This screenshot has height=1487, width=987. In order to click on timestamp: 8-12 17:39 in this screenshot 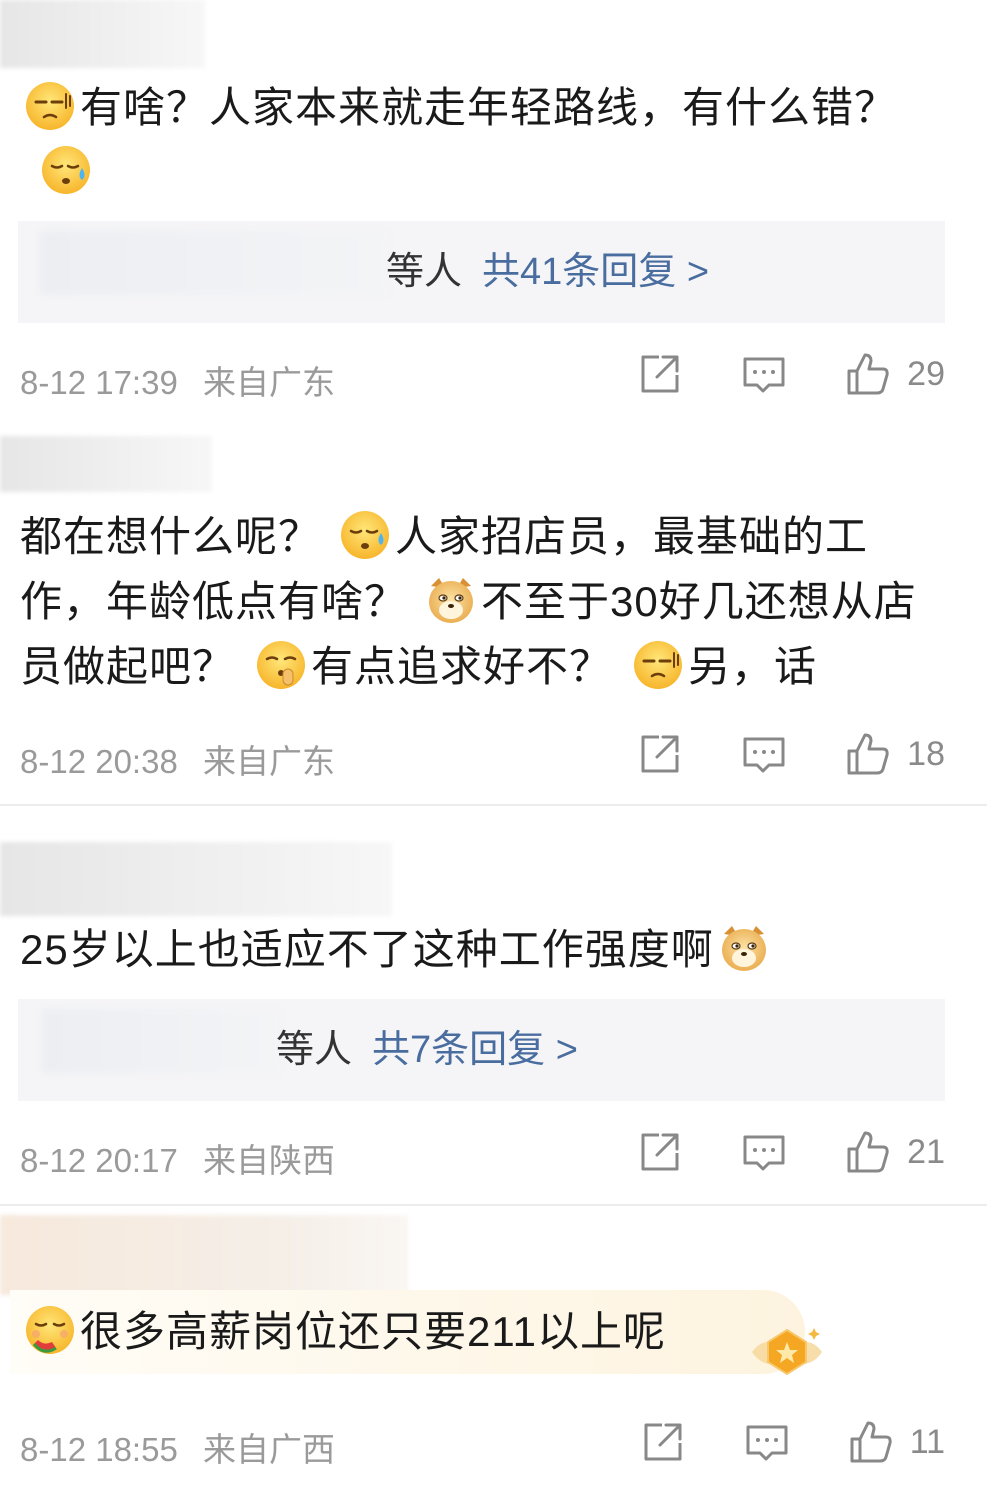, I will do `click(99, 382)`.